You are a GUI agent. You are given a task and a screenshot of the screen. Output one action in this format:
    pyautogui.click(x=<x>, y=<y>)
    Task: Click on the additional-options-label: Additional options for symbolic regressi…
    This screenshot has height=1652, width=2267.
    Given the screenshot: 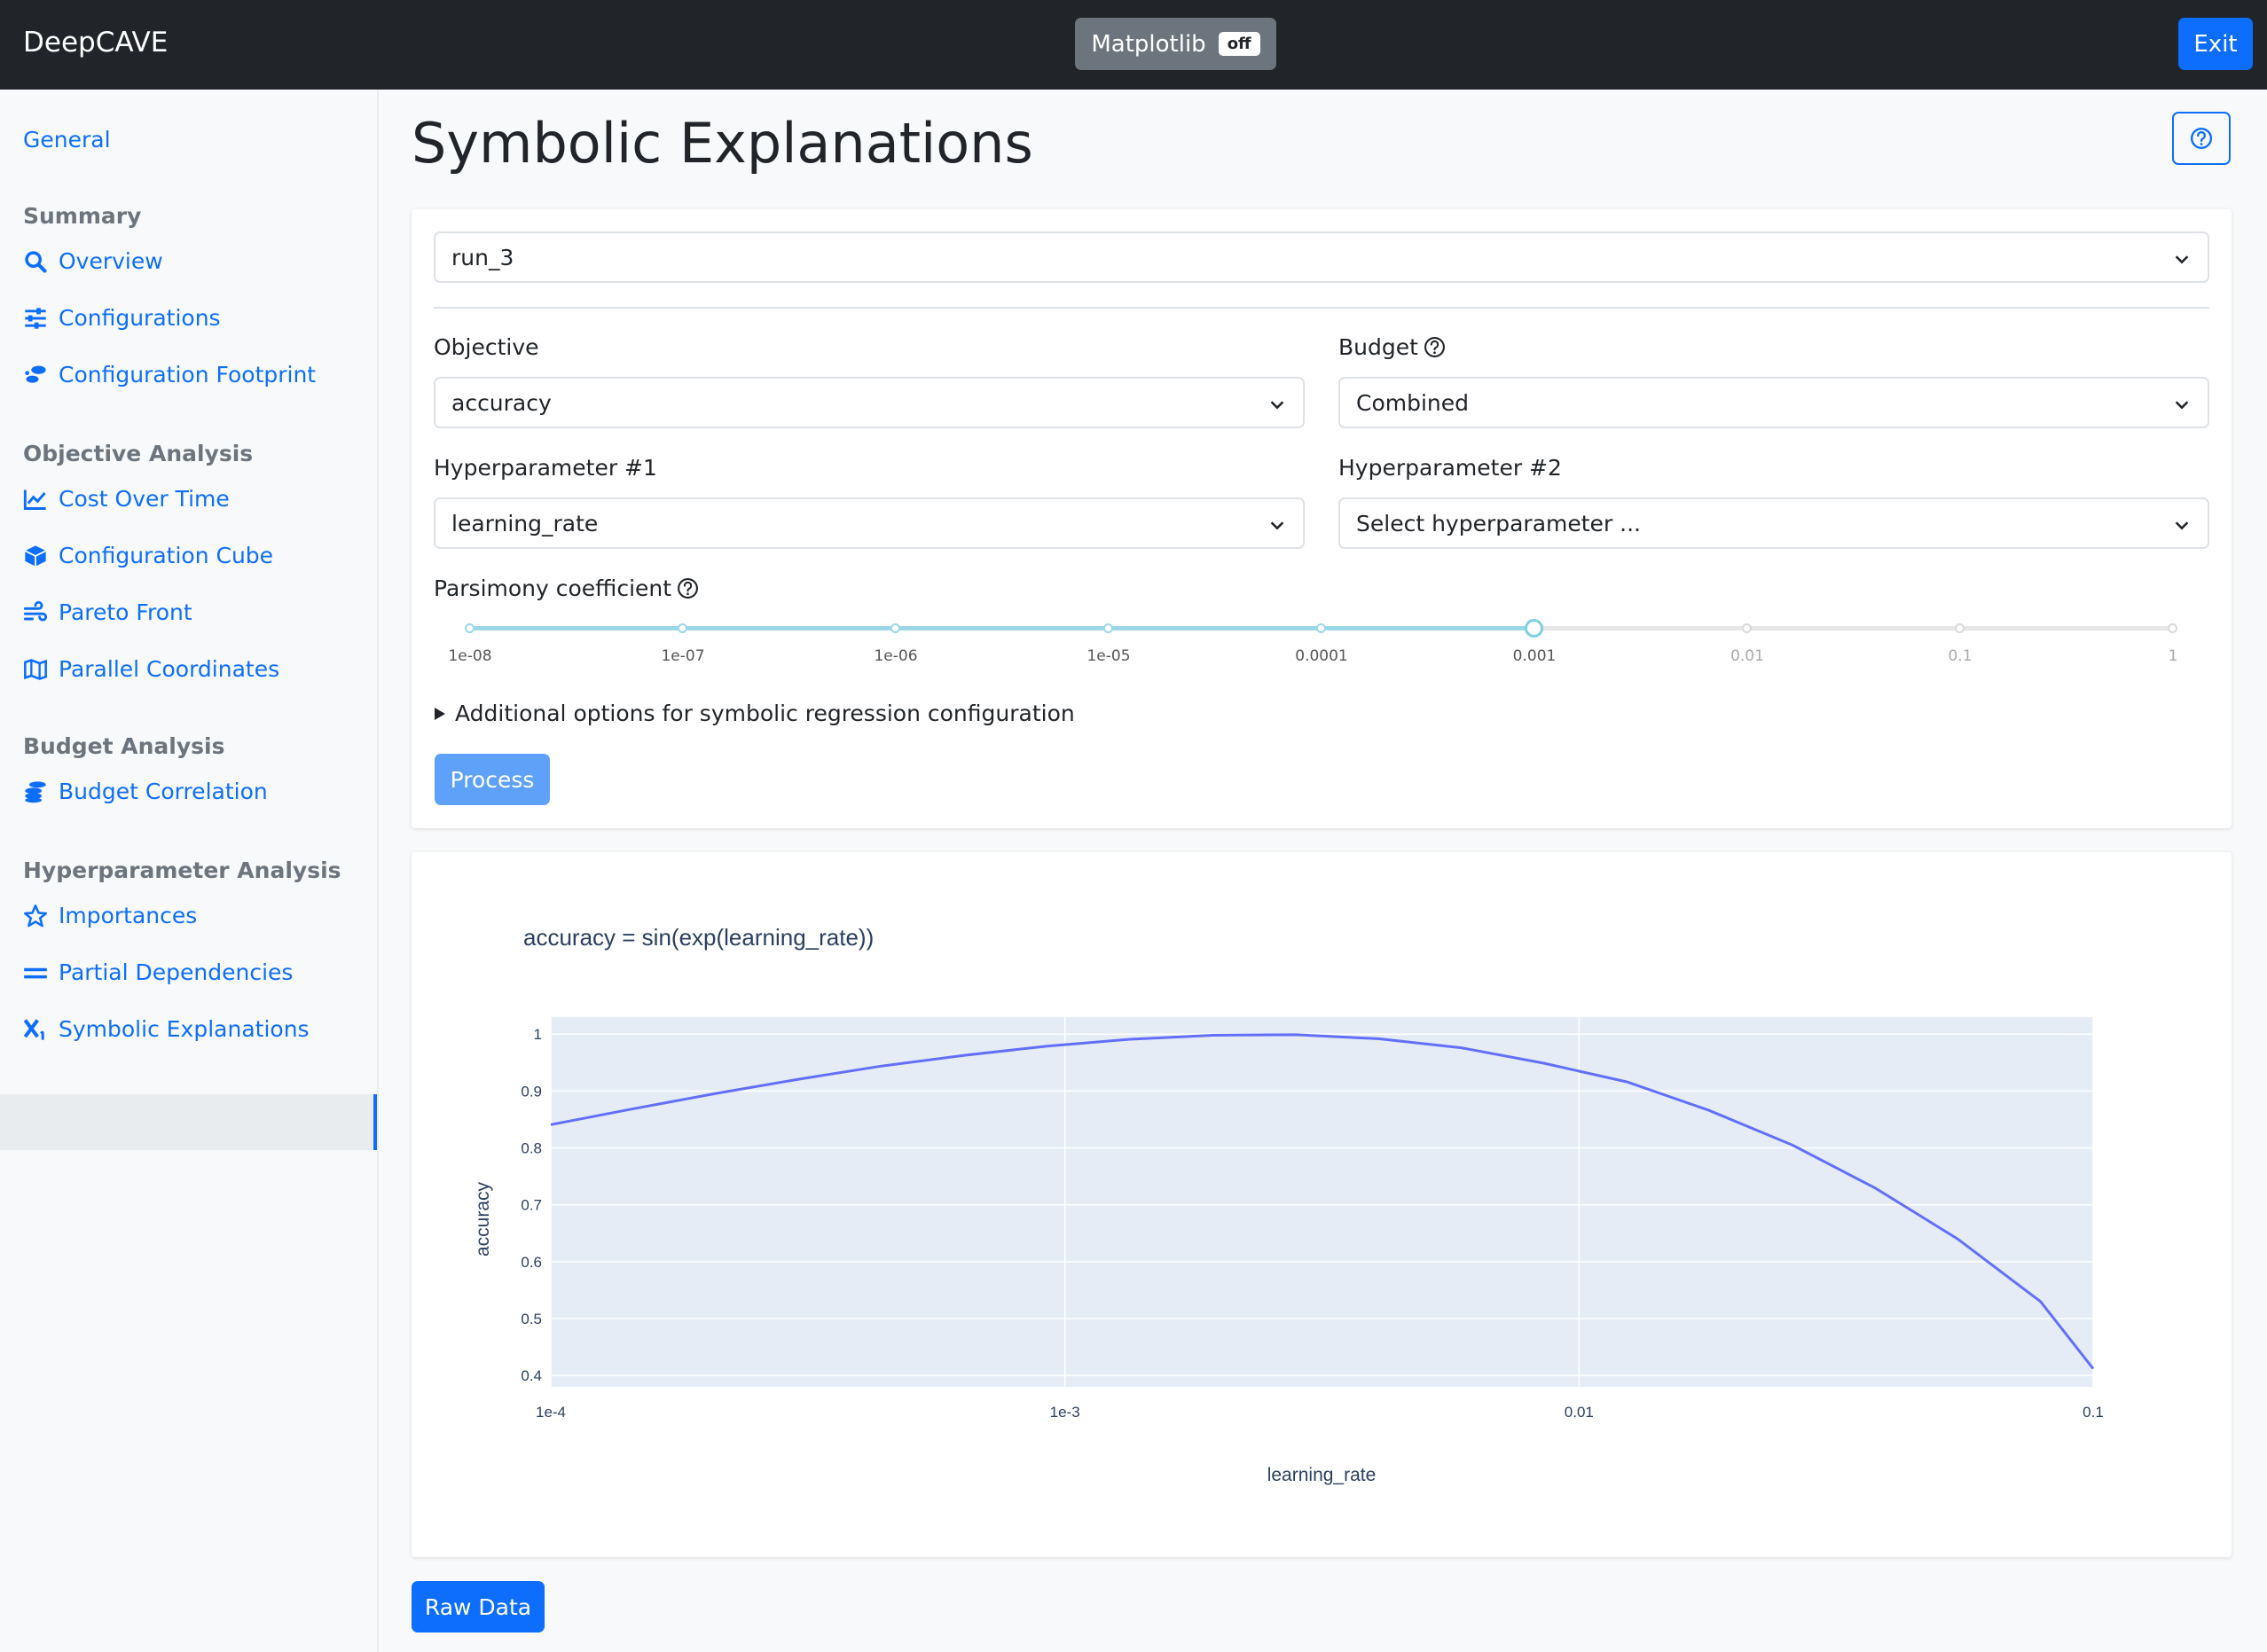 What is the action you would take?
    pyautogui.click(x=765, y=713)
    